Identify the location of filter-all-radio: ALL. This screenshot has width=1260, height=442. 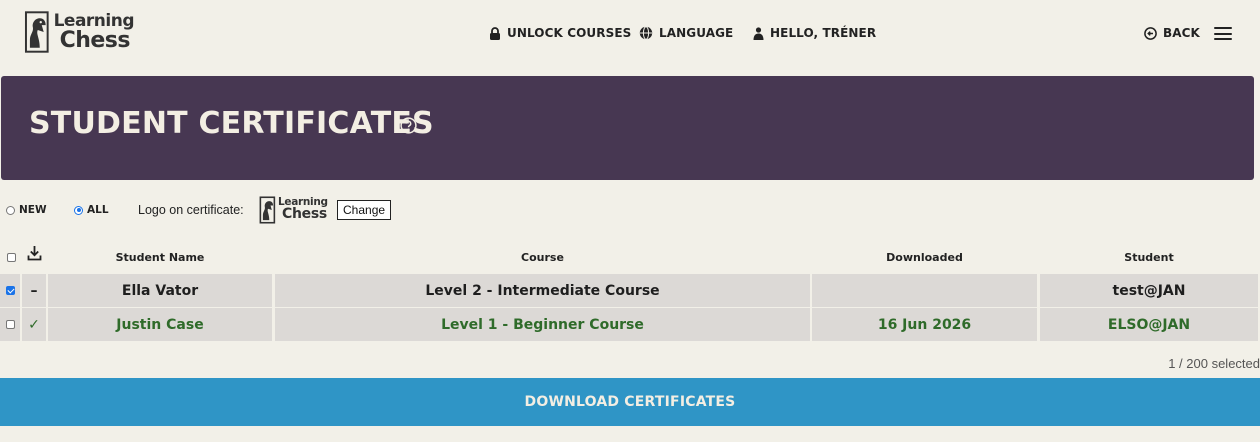
(91, 210).